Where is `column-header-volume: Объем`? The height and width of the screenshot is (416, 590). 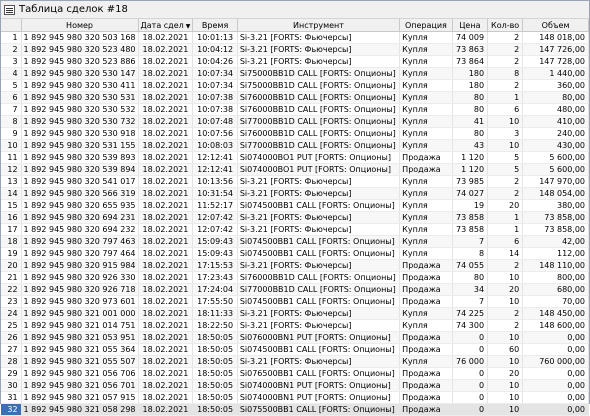
column-header-volume: Объем is located at coordinates (555, 25).